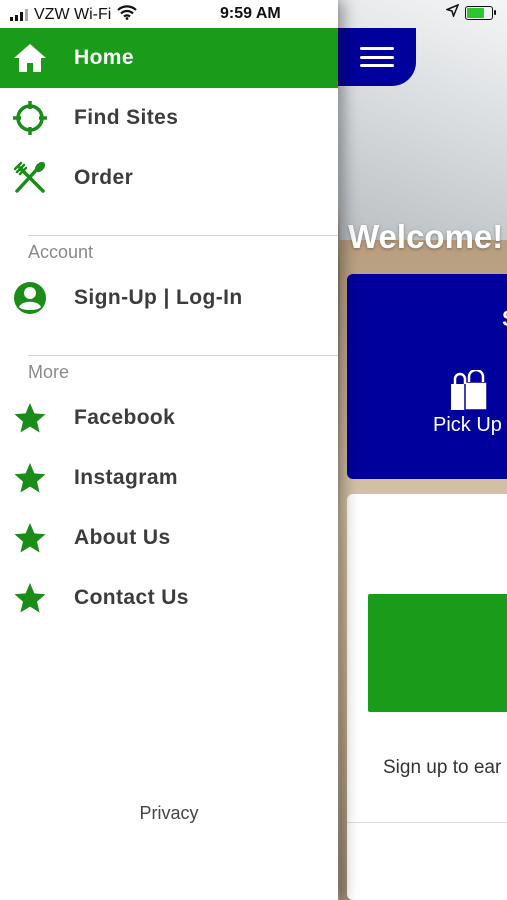 The image size is (507, 900). I want to click on section-title-more: More, so click(49, 372).